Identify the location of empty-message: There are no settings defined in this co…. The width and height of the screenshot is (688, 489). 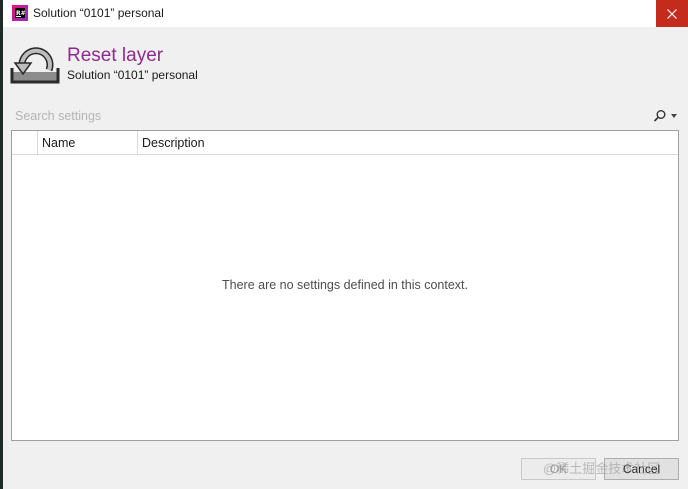
(345, 285).